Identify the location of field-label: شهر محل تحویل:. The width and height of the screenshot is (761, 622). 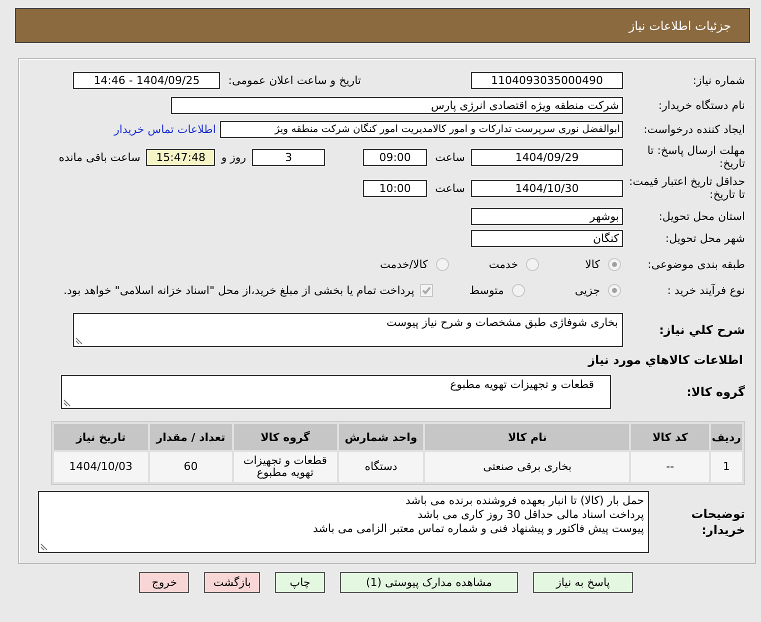
(705, 238).